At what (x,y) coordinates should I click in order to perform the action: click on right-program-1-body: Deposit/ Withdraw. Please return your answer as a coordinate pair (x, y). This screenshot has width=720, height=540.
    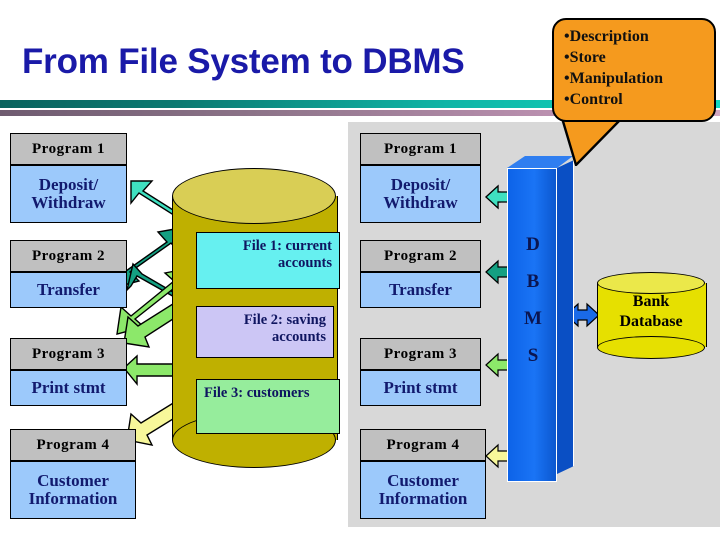
    Looking at the image, I should click on (420, 194).